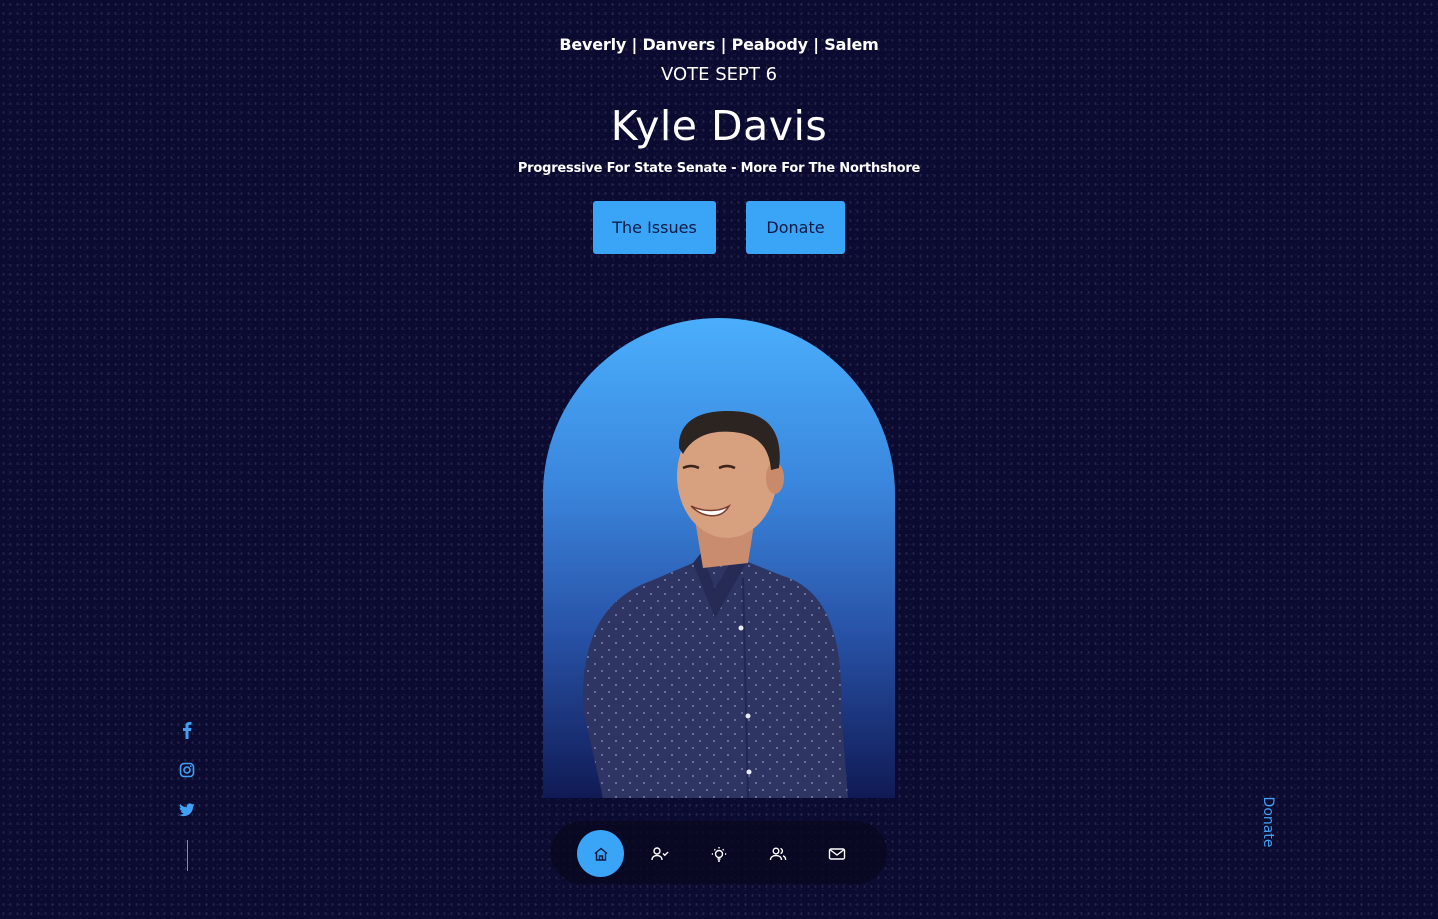 This screenshot has width=1438, height=919. I want to click on lightbulb-icon, so click(718, 853).